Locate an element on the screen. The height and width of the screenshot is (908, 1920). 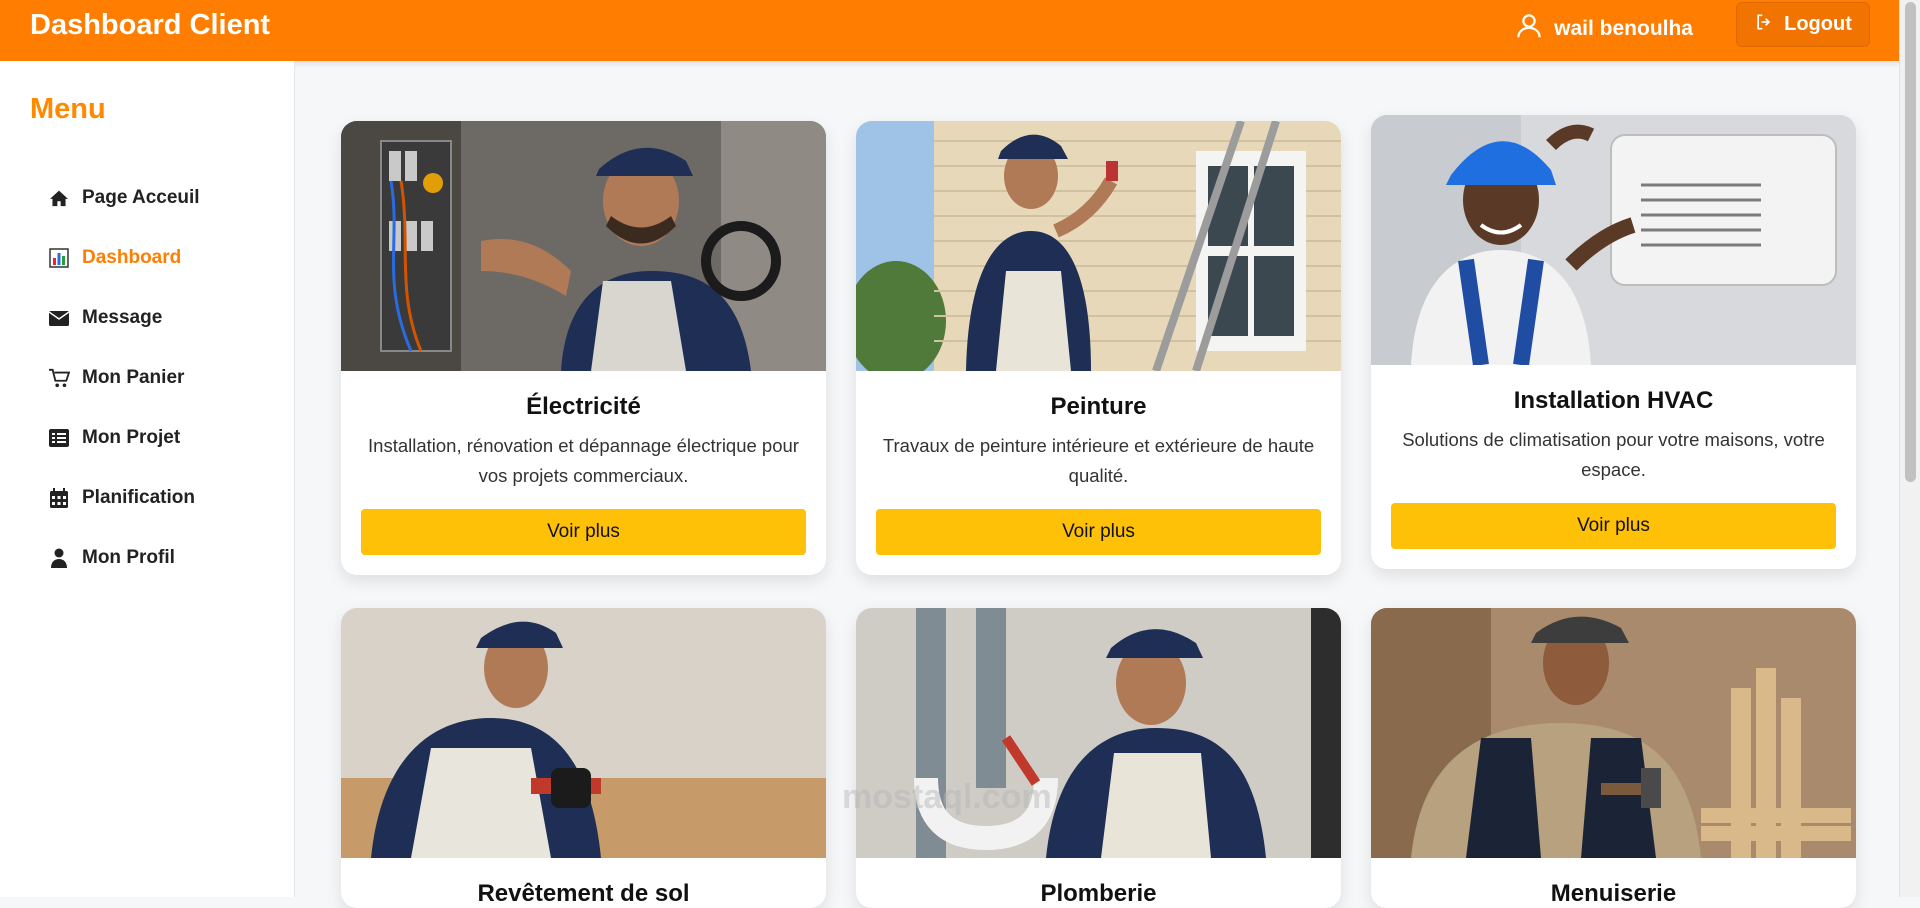
scrollbar-thumb is located at coordinates (1910, 242).